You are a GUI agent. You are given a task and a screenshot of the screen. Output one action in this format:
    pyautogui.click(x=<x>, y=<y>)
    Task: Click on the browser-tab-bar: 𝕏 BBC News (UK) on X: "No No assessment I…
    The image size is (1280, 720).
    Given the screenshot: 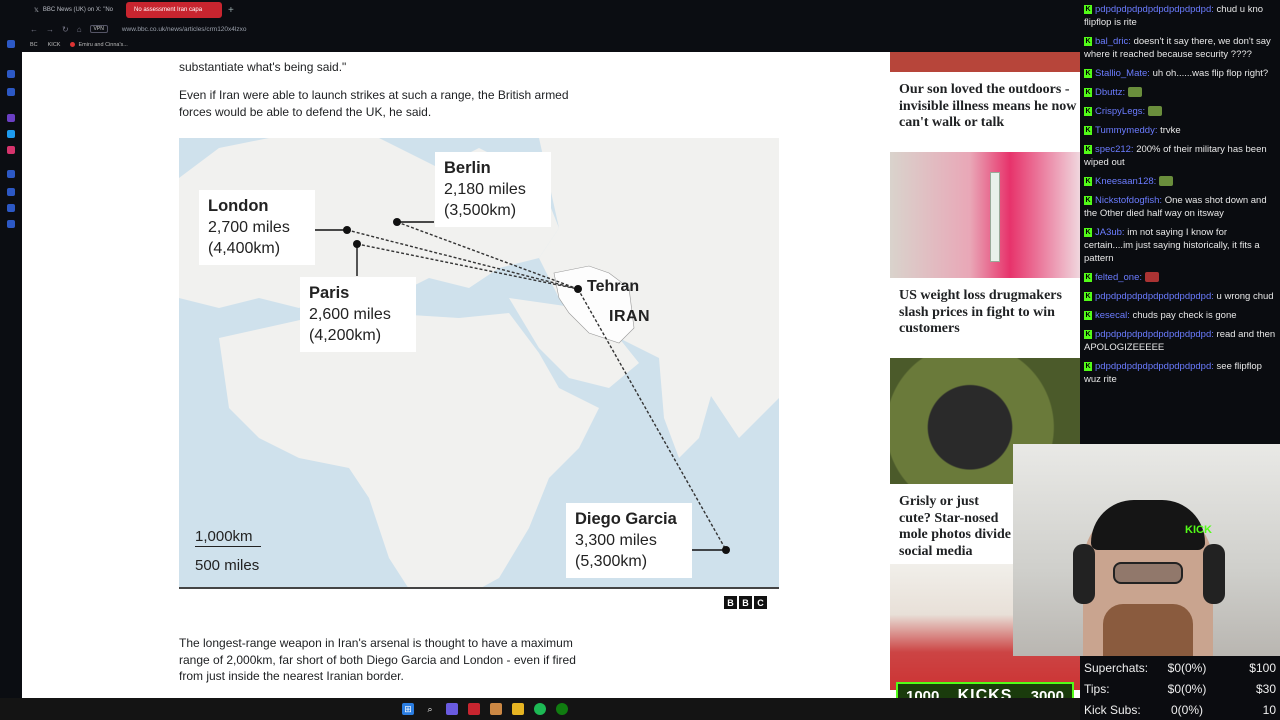 What is the action you would take?
    pyautogui.click(x=540, y=10)
    